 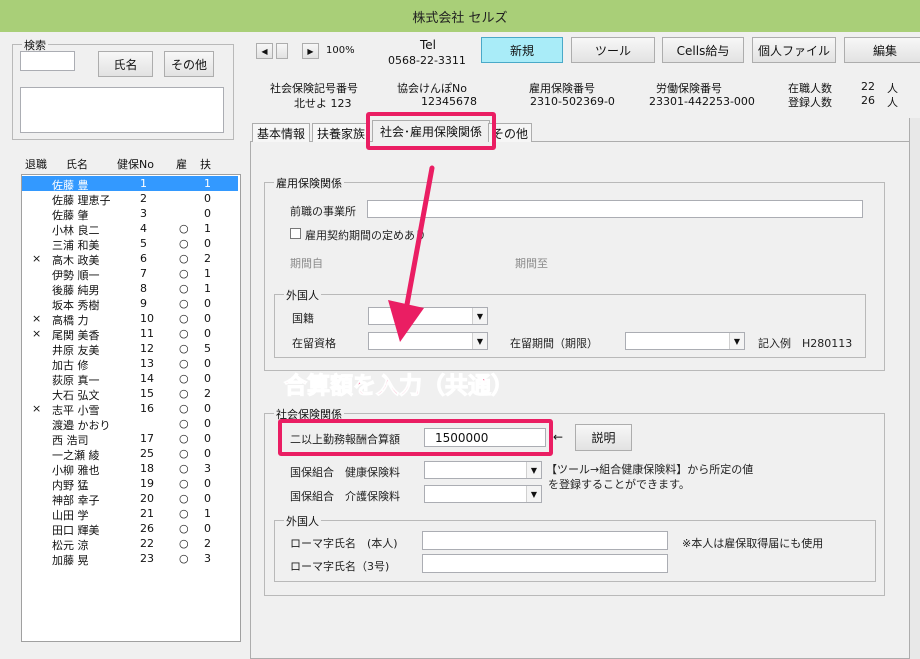 What do you see at coordinates (130, 364) in the screenshot?
I see `list-item: 加古 修 13 ○ 0` at bounding box center [130, 364].